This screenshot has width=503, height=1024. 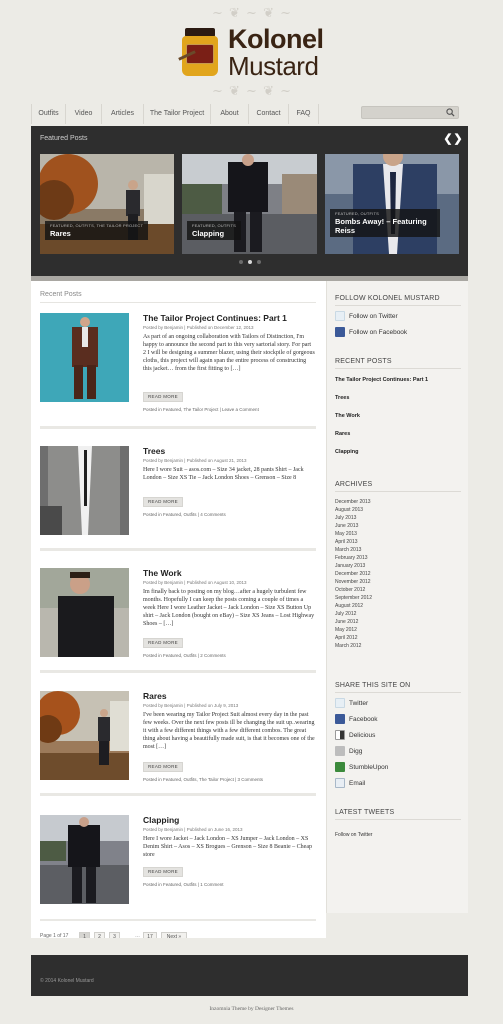 What do you see at coordinates (345, 614) in the screenshot?
I see `archive-link: July 2012` at bounding box center [345, 614].